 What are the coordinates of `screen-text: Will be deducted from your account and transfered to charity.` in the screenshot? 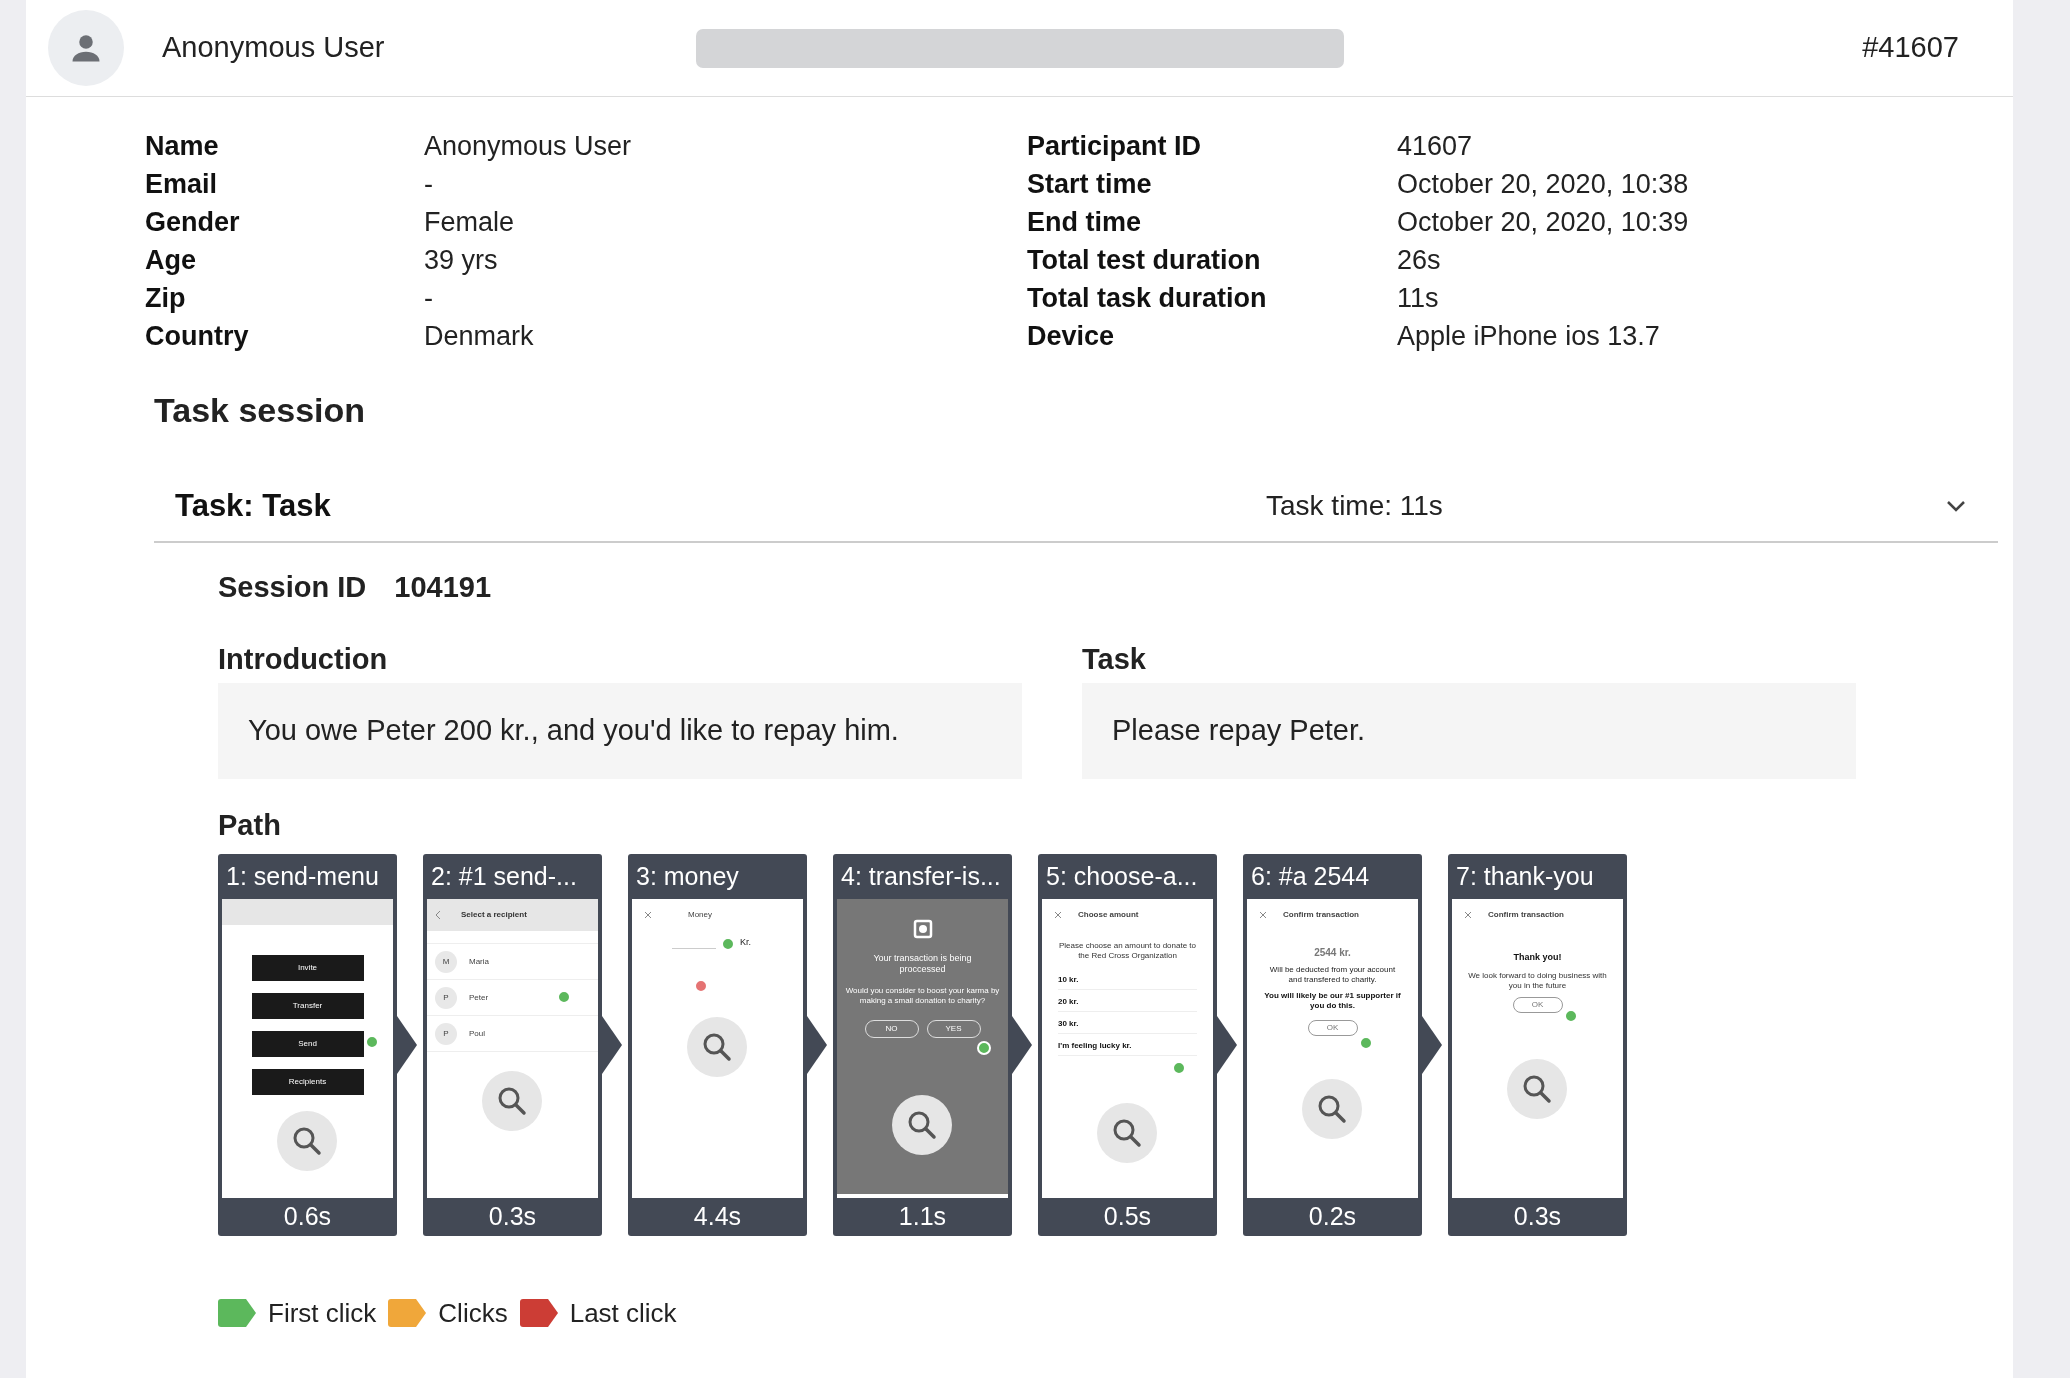 It's located at (1332, 975).